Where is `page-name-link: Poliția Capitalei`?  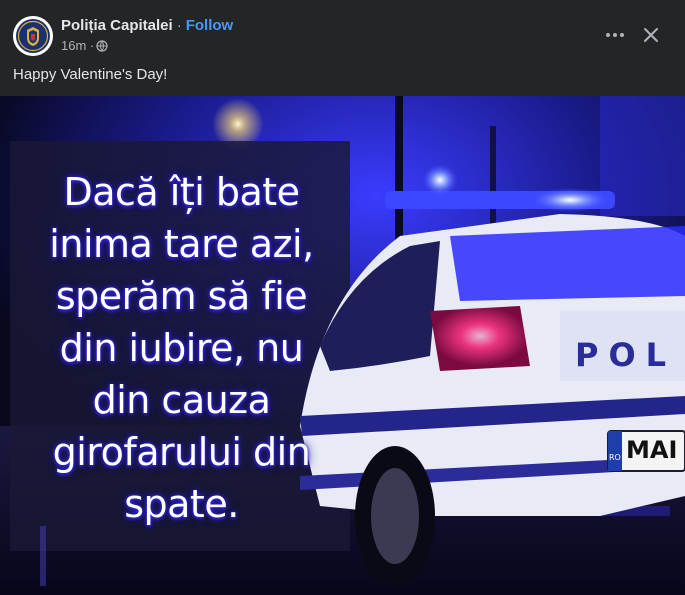 page-name-link: Poliția Capitalei is located at coordinates (117, 25).